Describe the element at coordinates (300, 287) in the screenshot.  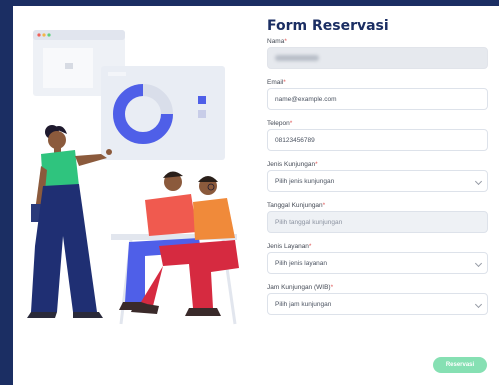
I see `label-jam-kunjungan: Jam Kunjungan (WIB)*` at that location.